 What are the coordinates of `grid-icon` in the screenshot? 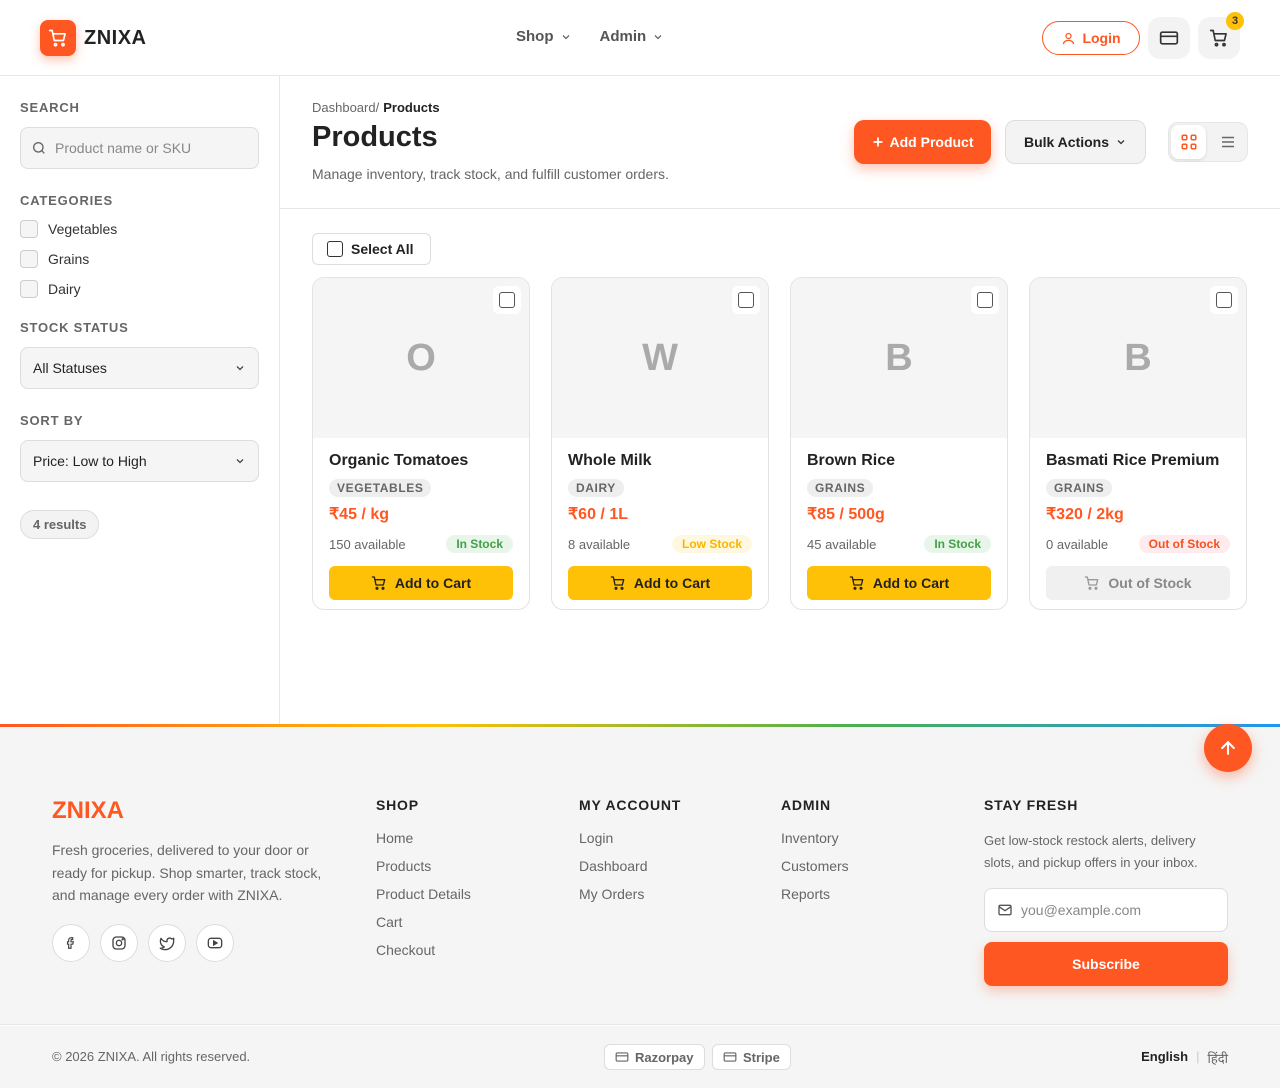 It's located at (1188, 142).